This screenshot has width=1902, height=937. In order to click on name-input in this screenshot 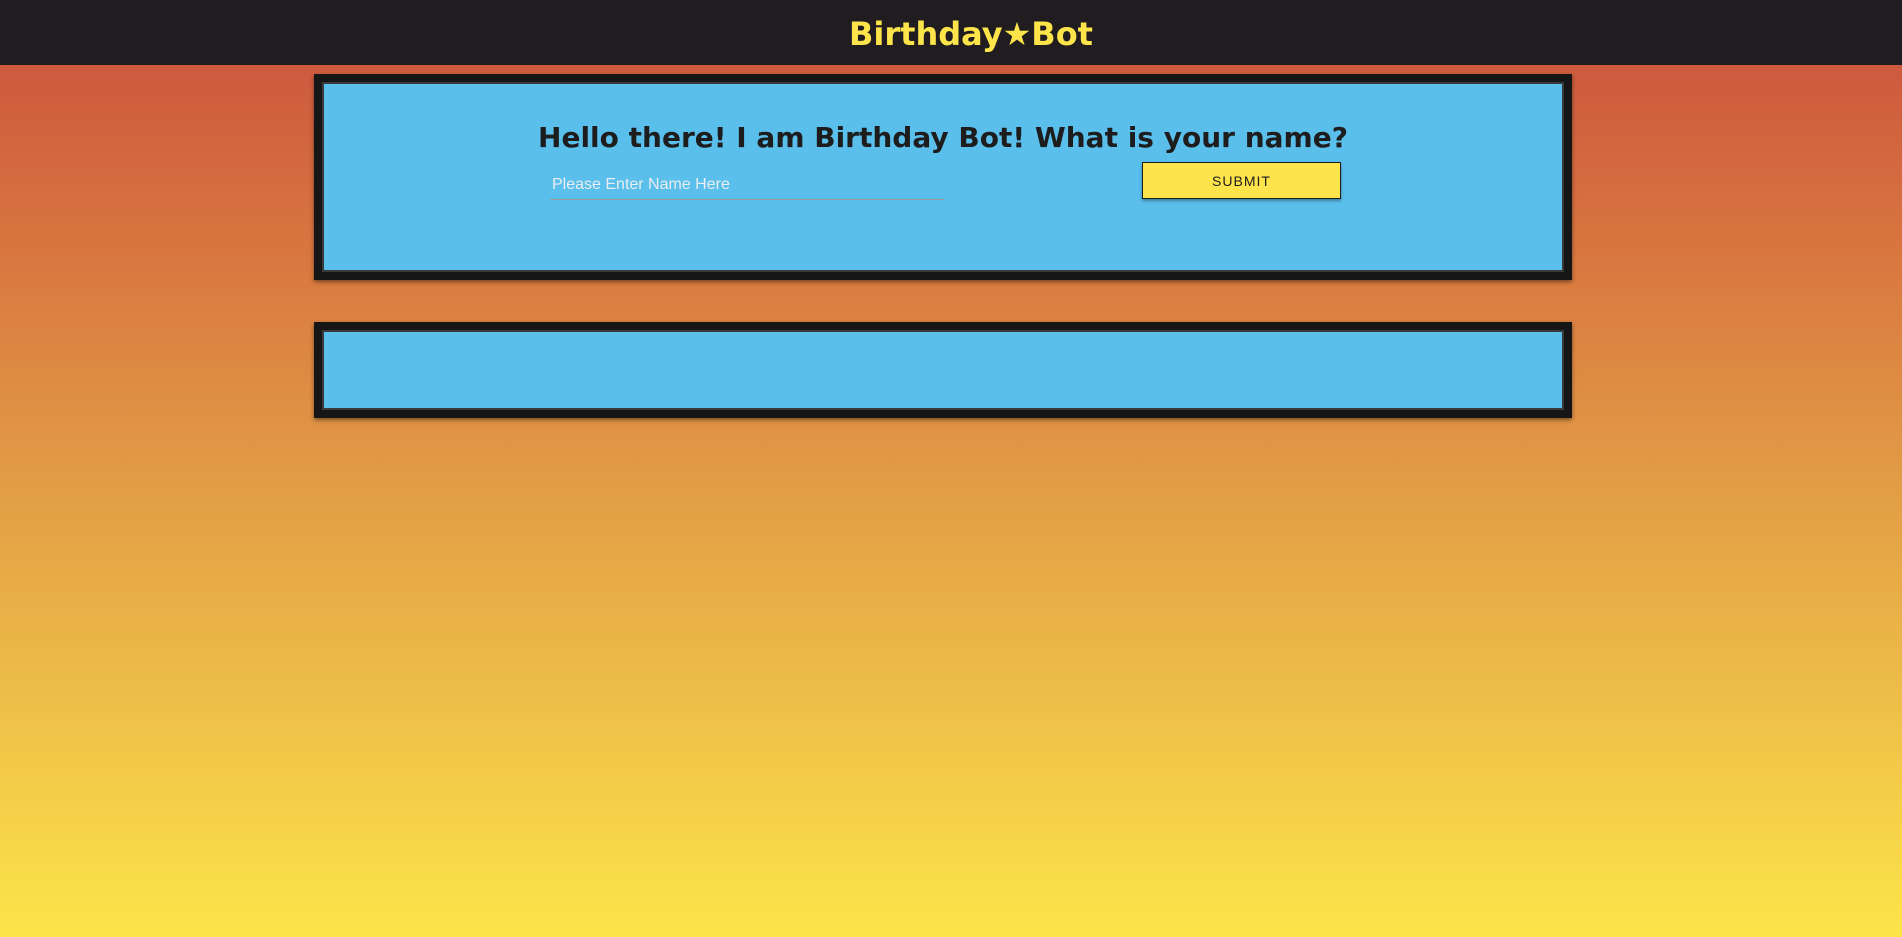, I will do `click(747, 185)`.